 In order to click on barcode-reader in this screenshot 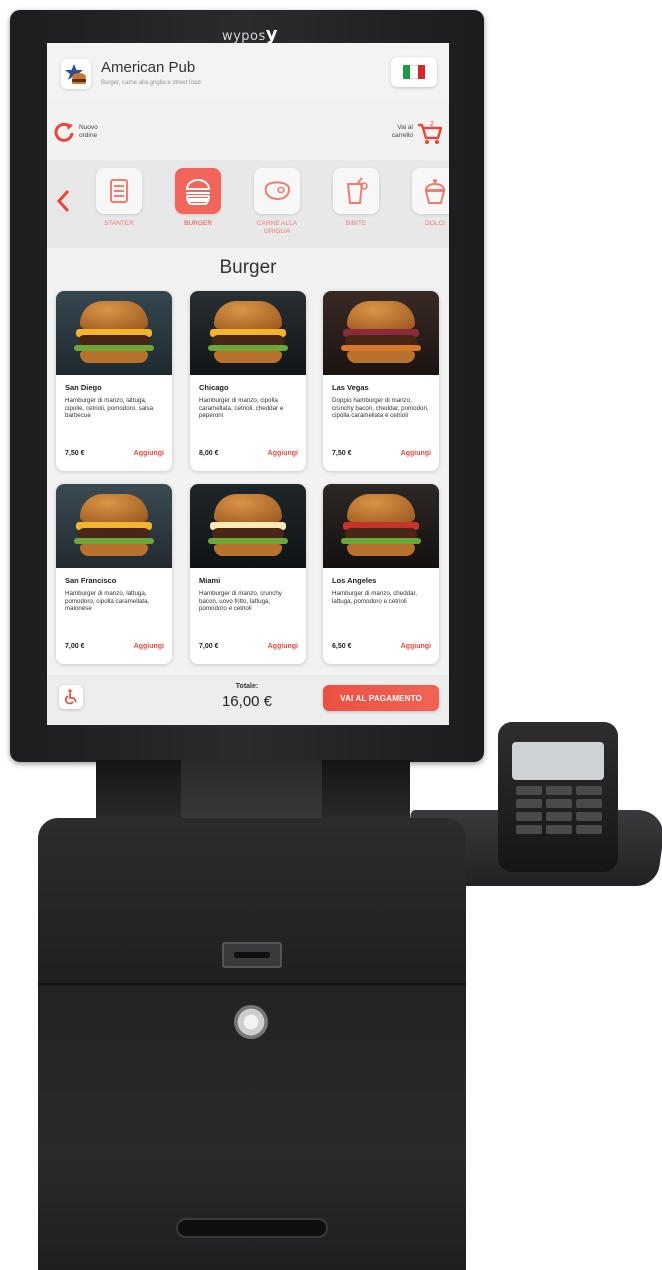, I will do `click(252, 955)`.